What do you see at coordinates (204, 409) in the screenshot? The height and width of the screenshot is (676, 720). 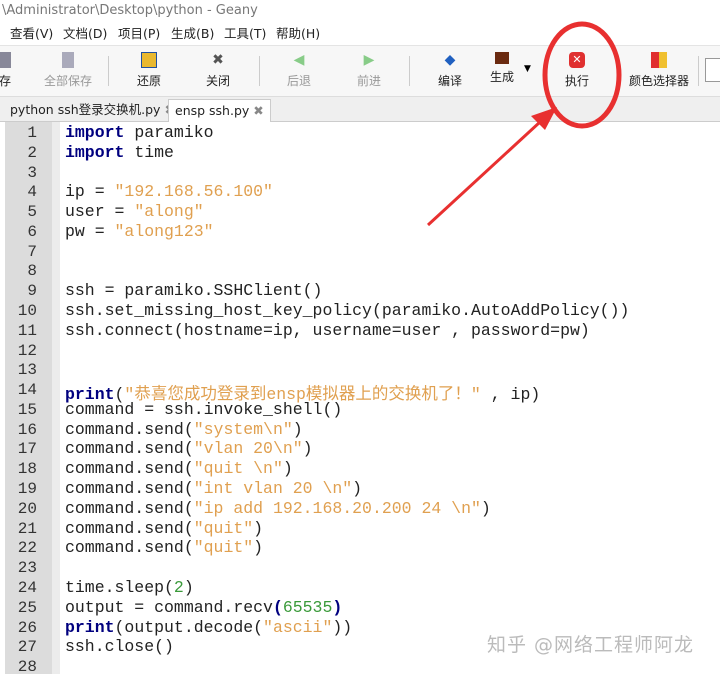 I see `code-token: command = ssh.invoke_shell()` at bounding box center [204, 409].